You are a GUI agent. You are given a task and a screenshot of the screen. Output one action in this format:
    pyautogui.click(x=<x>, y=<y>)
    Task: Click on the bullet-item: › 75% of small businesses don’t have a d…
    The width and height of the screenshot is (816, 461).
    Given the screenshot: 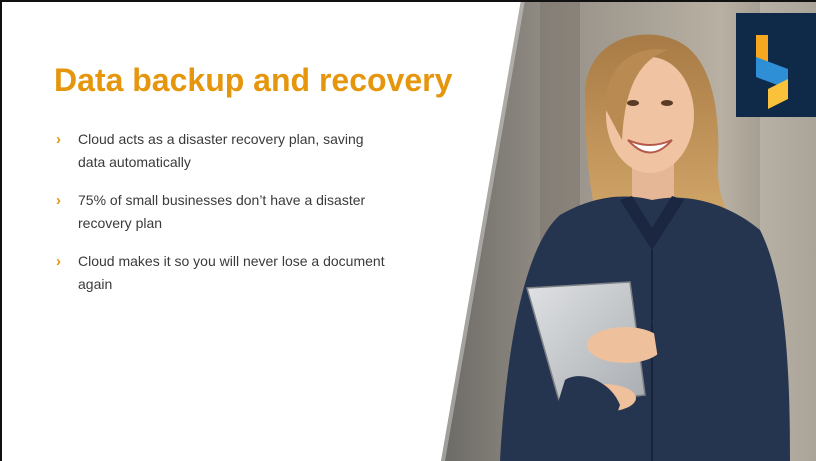 What is the action you would take?
    pyautogui.click(x=221, y=212)
    